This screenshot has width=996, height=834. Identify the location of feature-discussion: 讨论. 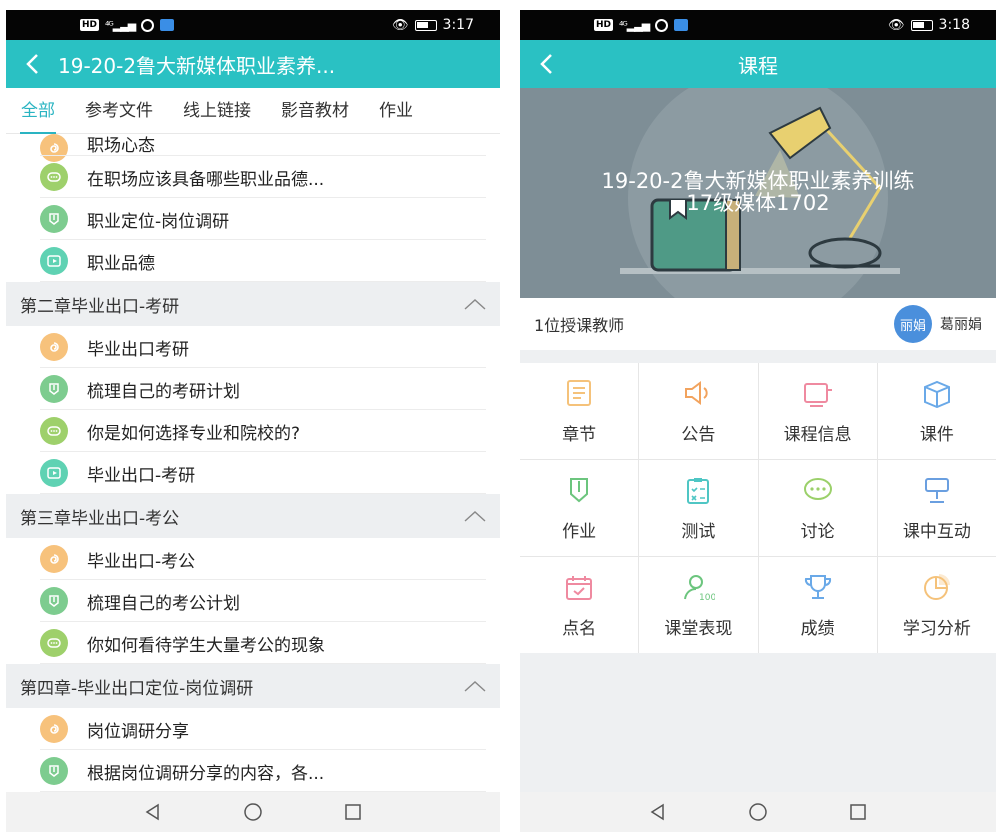
(817, 508).